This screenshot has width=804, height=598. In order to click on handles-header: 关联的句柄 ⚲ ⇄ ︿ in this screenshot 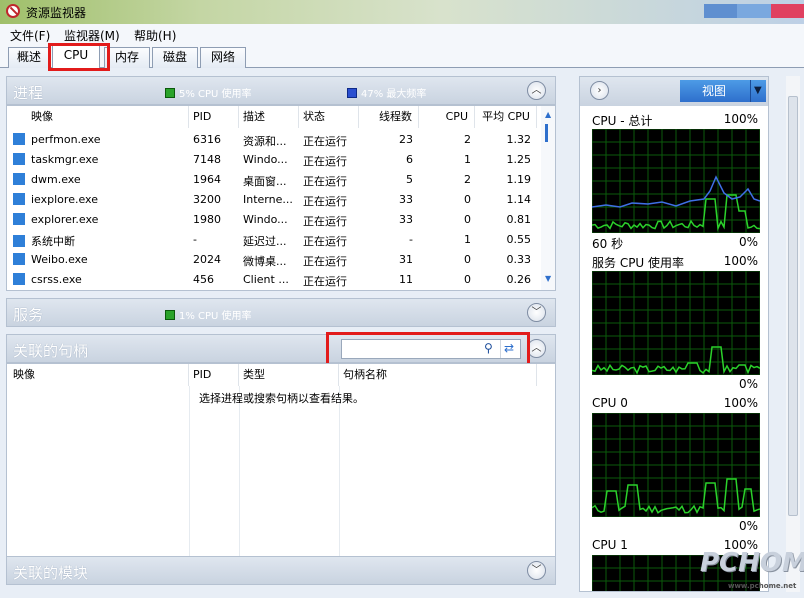, I will do `click(281, 348)`.